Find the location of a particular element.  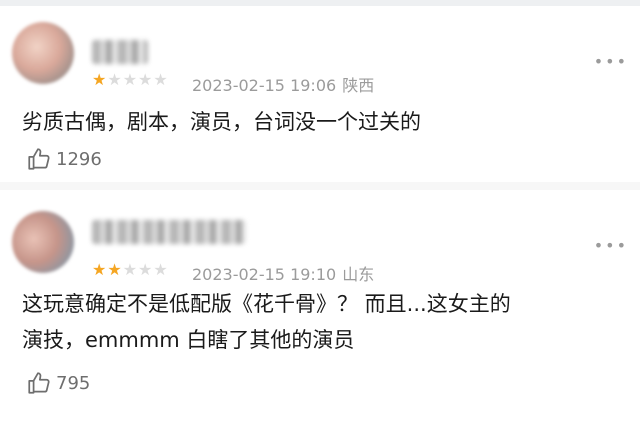

like-button: 795 is located at coordinates (58, 383).